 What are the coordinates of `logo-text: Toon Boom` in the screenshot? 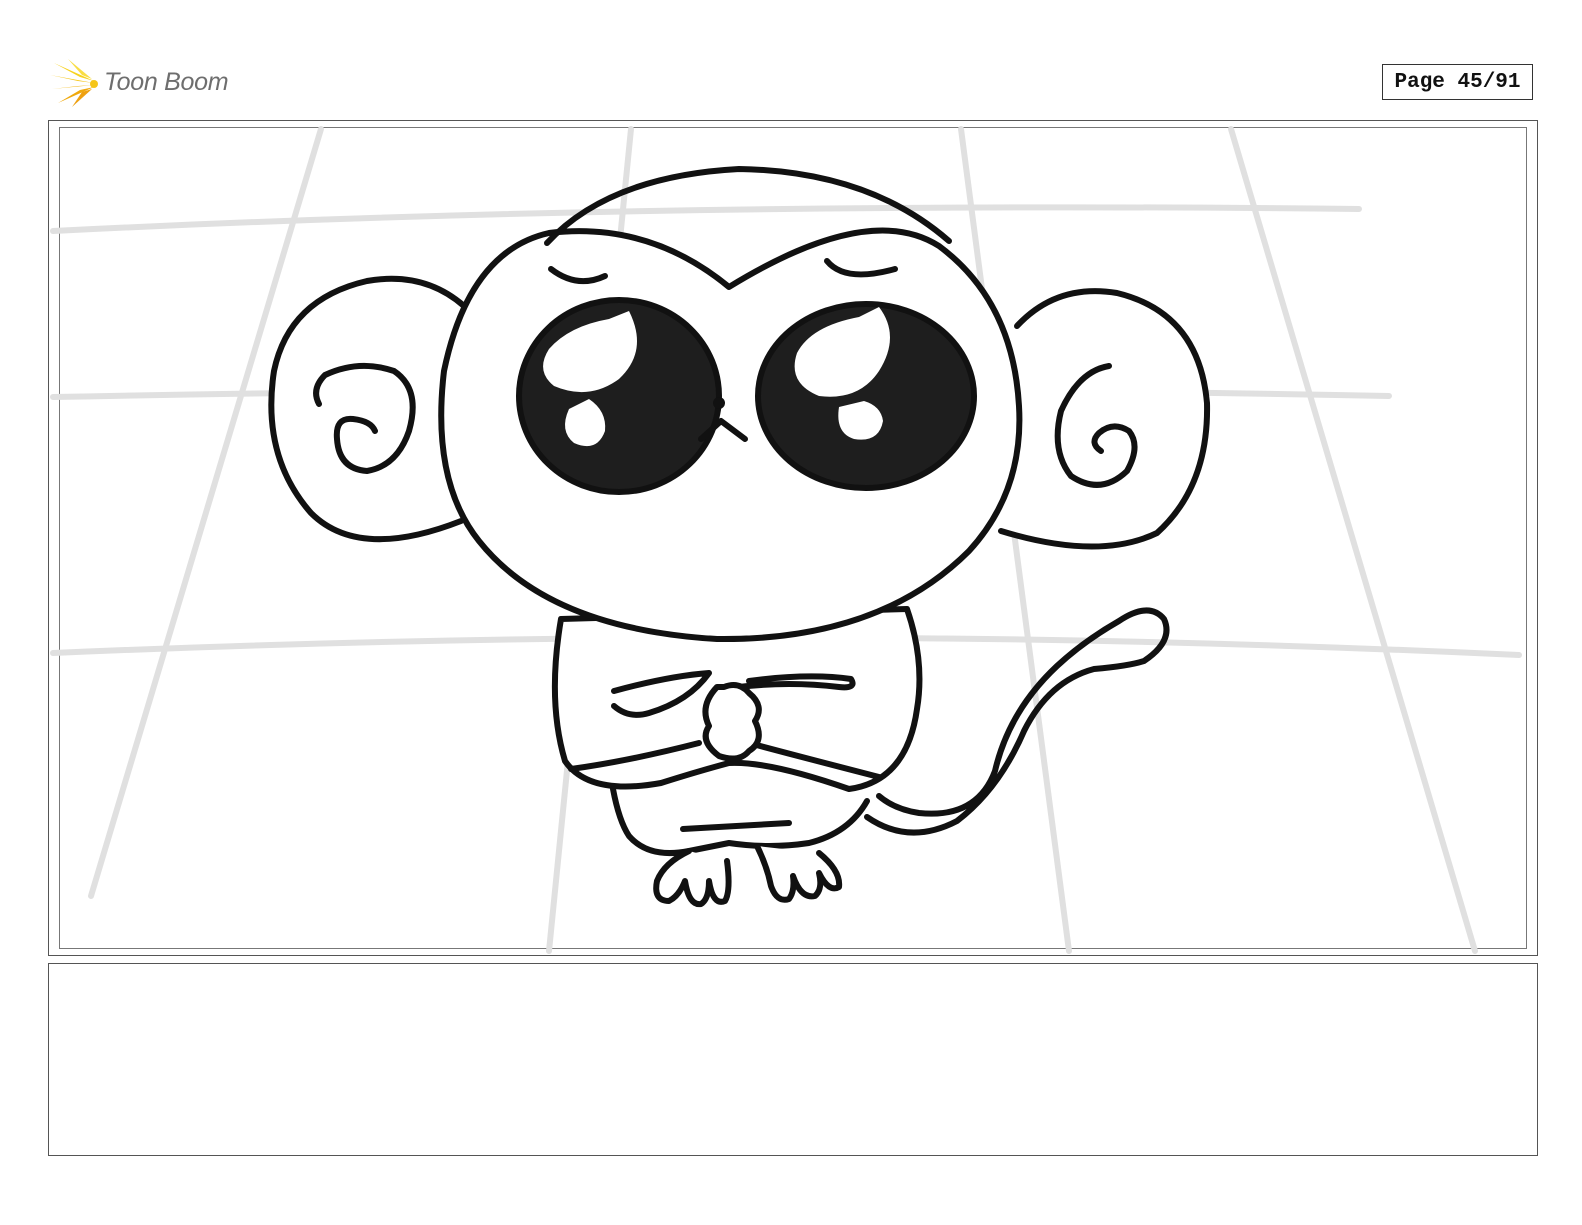 It's located at (166, 82).